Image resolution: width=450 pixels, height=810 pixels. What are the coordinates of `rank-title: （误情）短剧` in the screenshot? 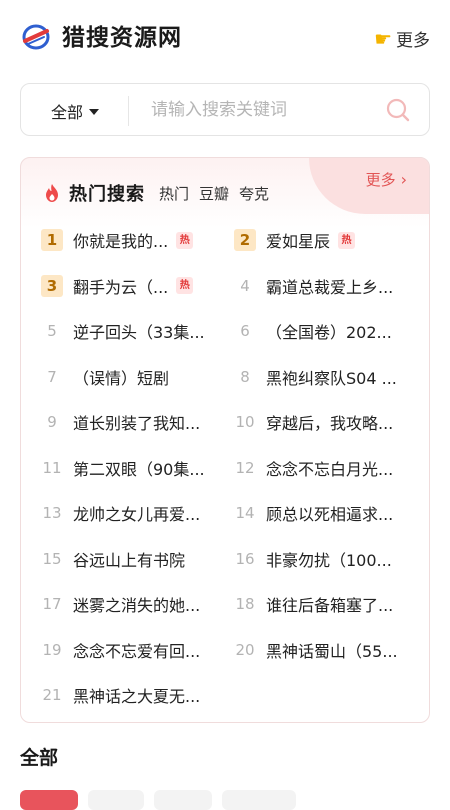 It's located at (121, 378).